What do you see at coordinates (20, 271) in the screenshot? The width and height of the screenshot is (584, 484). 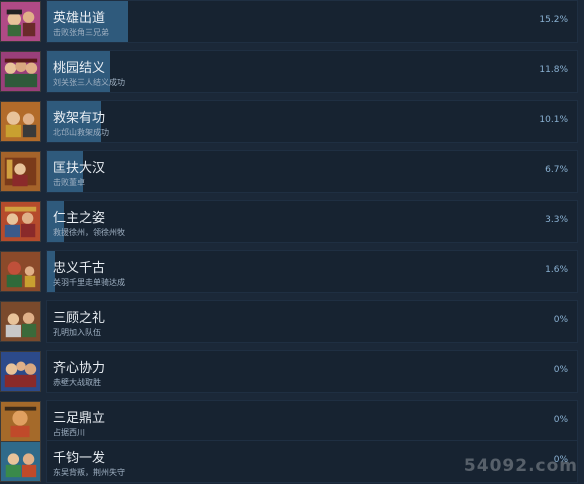 I see `achievement-eternal-loyalty-icon` at bounding box center [20, 271].